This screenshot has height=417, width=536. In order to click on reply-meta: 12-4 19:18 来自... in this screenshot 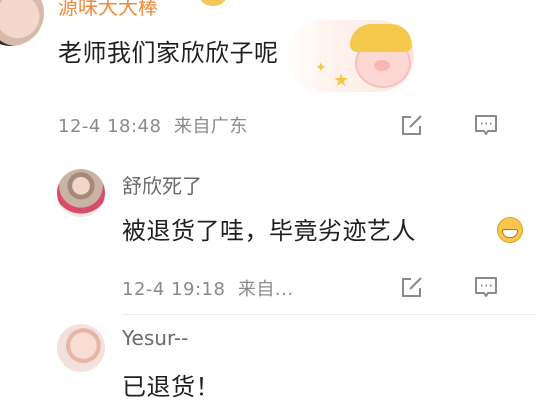, I will do `click(208, 288)`.